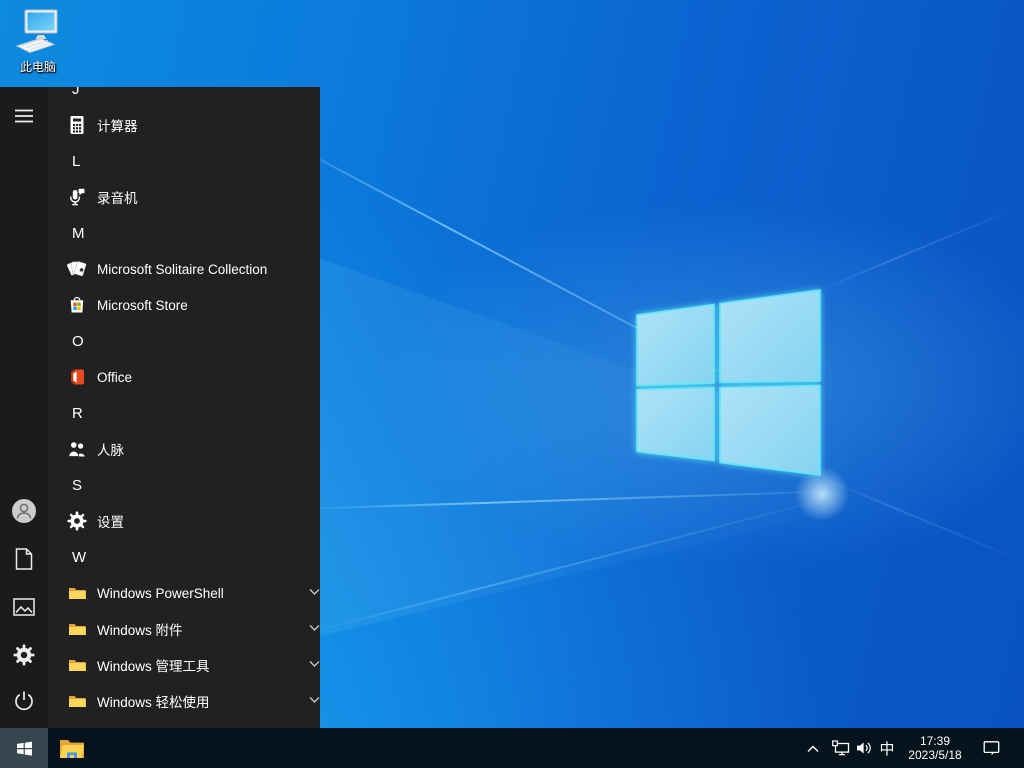 The image size is (1024, 768). I want to click on section-letter: M, so click(78, 233).